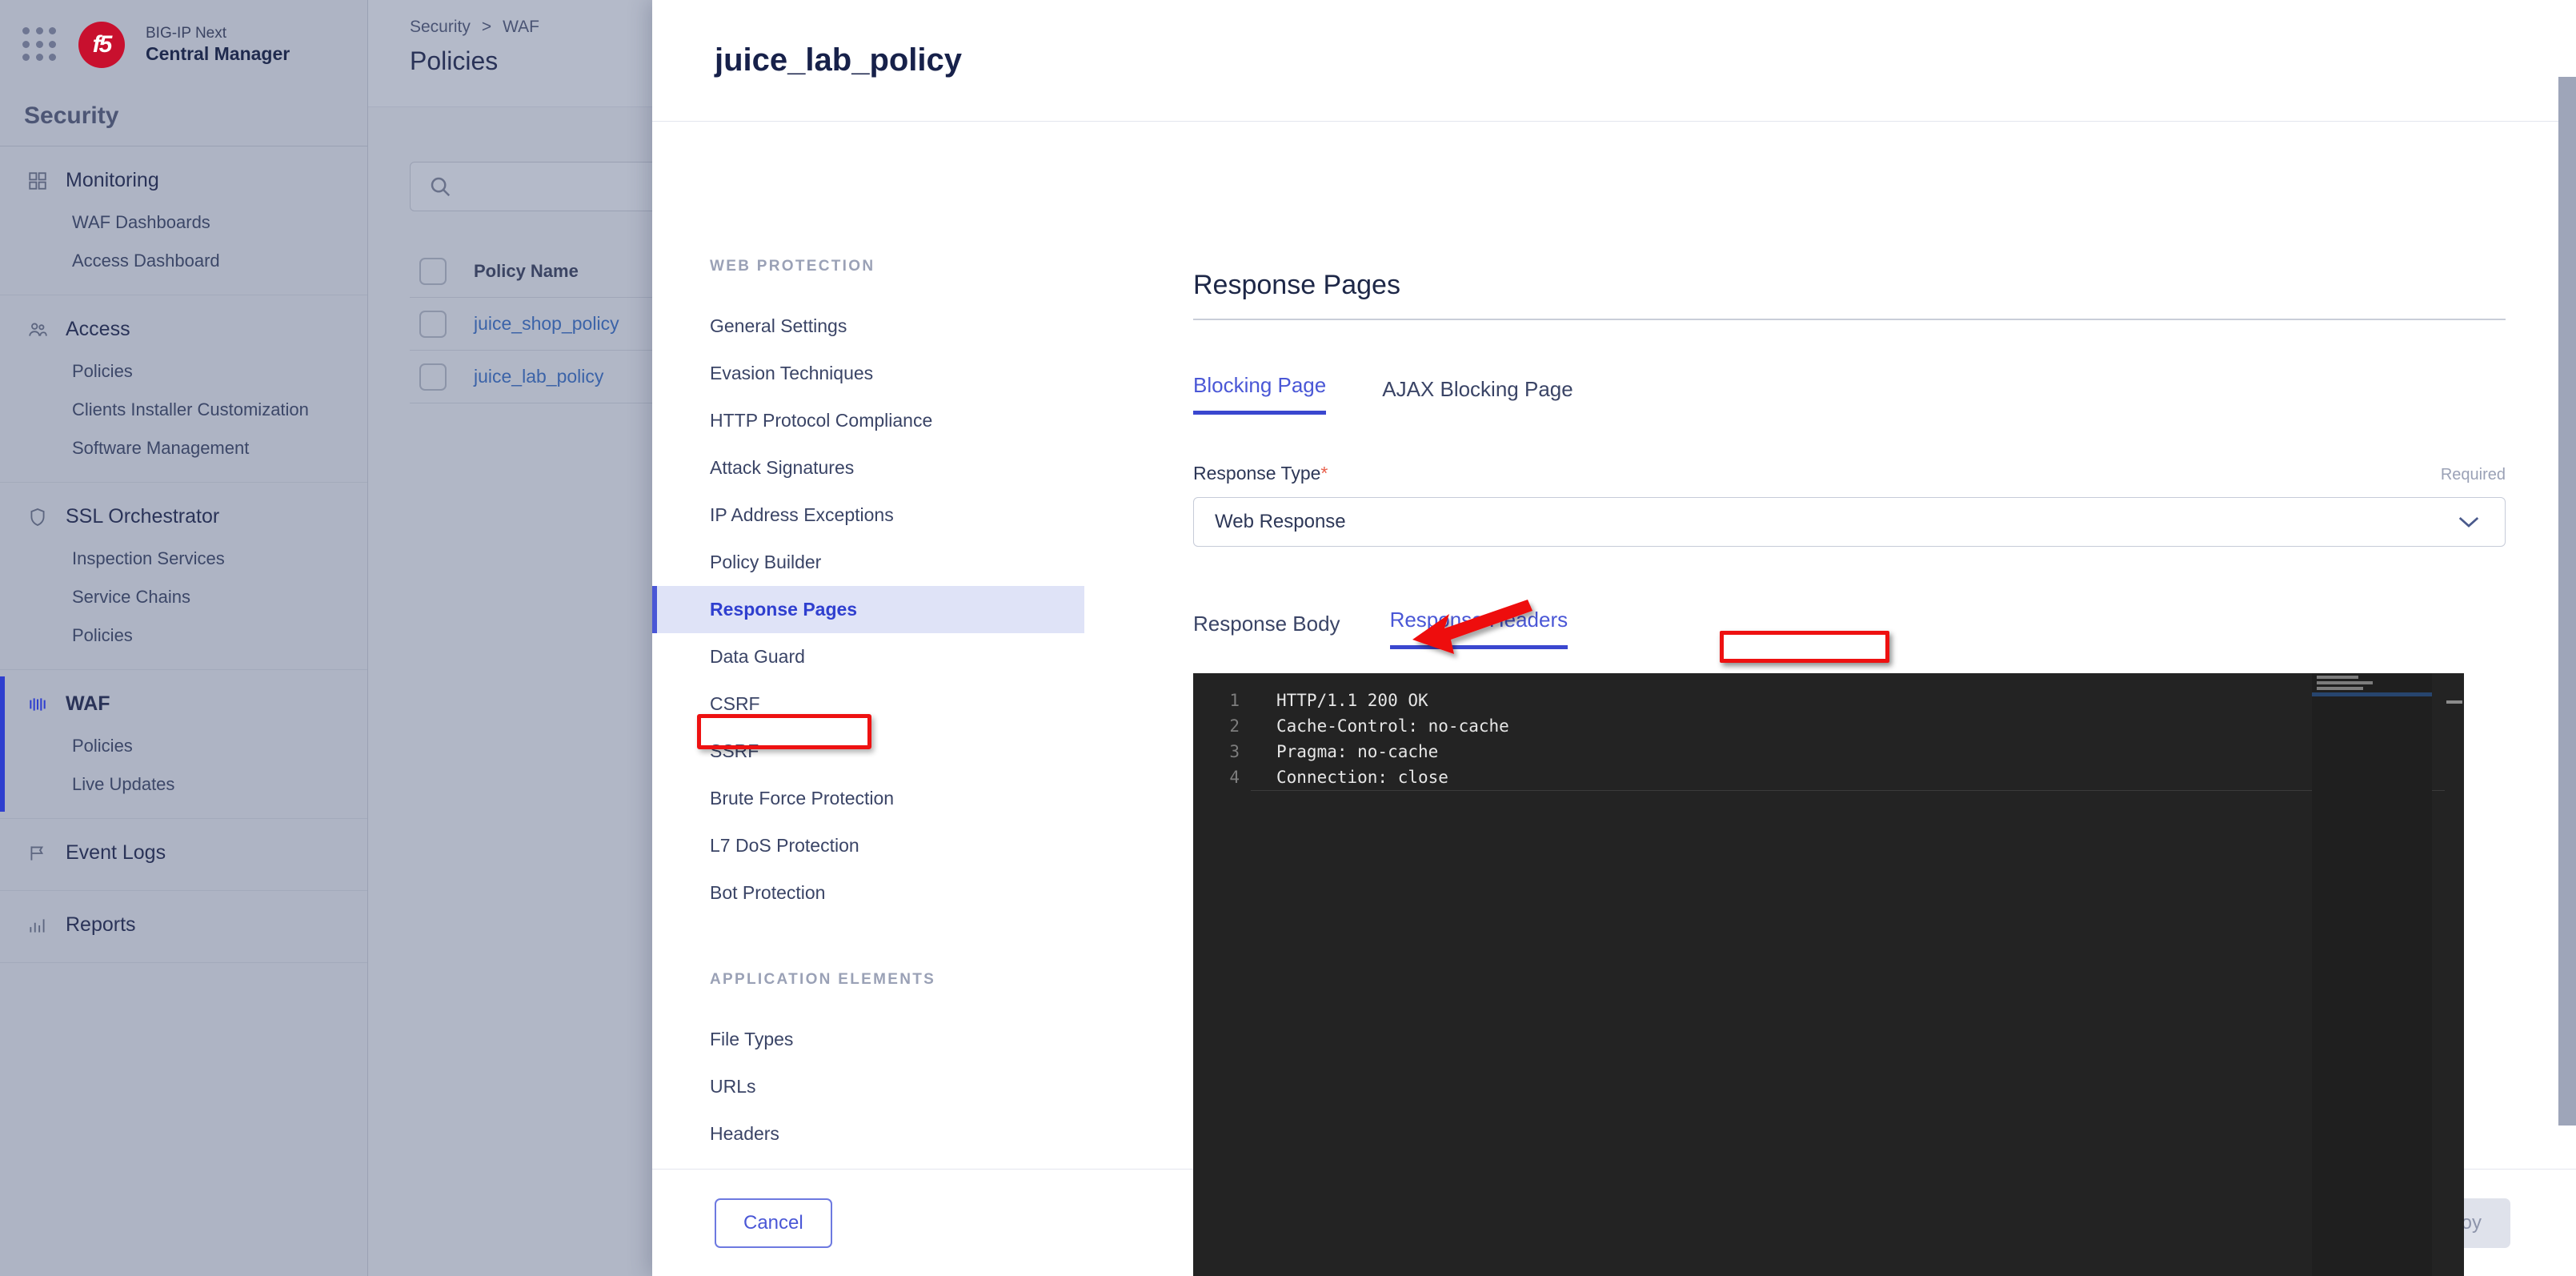  What do you see at coordinates (773, 1223) in the screenshot?
I see `cancel-button: Cancel` at bounding box center [773, 1223].